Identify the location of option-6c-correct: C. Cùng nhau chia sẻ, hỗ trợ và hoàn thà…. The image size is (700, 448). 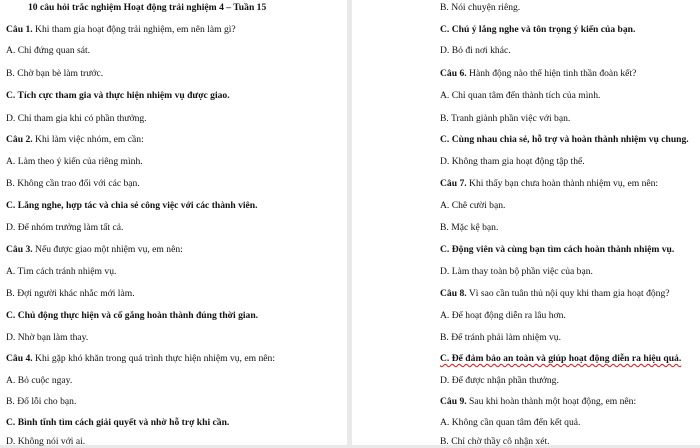
(564, 139).